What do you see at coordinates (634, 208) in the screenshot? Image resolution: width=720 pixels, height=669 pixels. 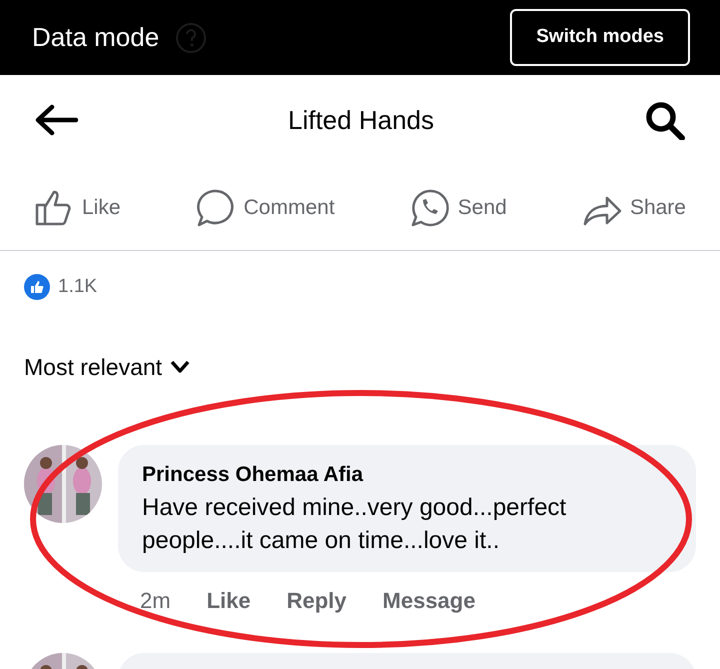 I see `share-button: Share` at bounding box center [634, 208].